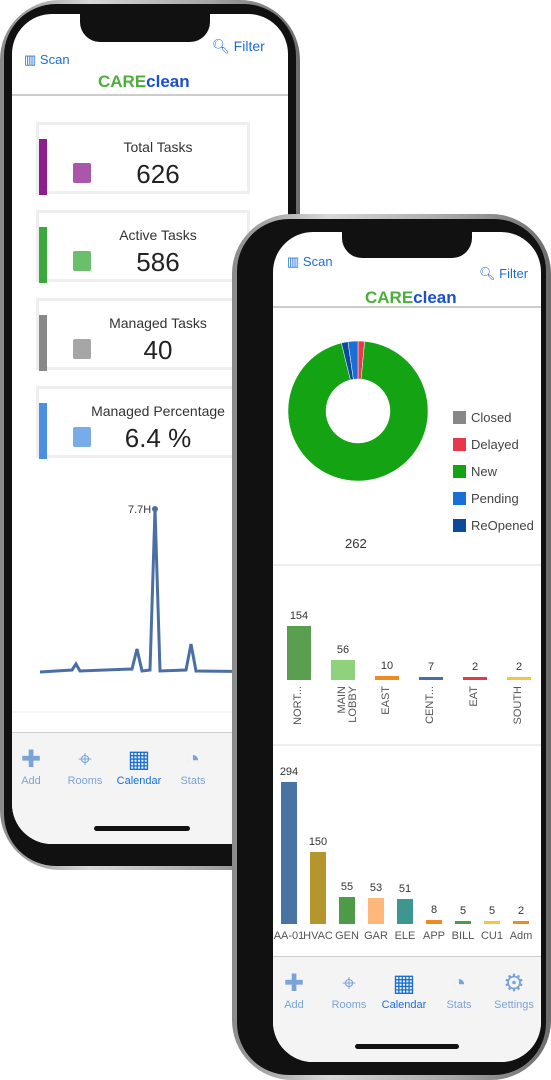 The height and width of the screenshot is (1080, 551). Describe the element at coordinates (158, 411) in the screenshot. I see `card-title: Managed Percentage` at that location.